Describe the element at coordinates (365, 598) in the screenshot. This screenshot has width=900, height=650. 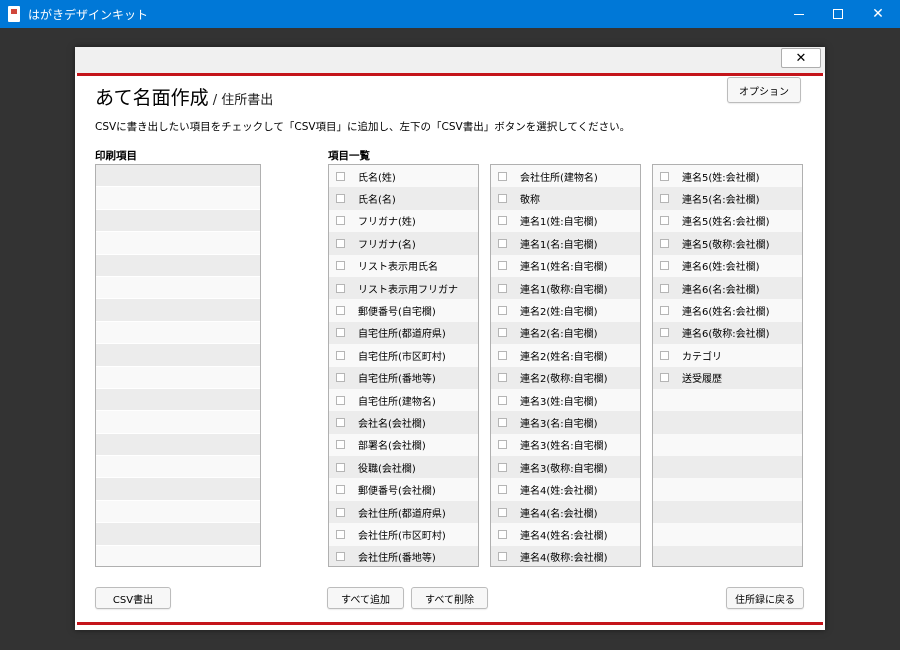
I see `add-all-button: すべて追加` at that location.